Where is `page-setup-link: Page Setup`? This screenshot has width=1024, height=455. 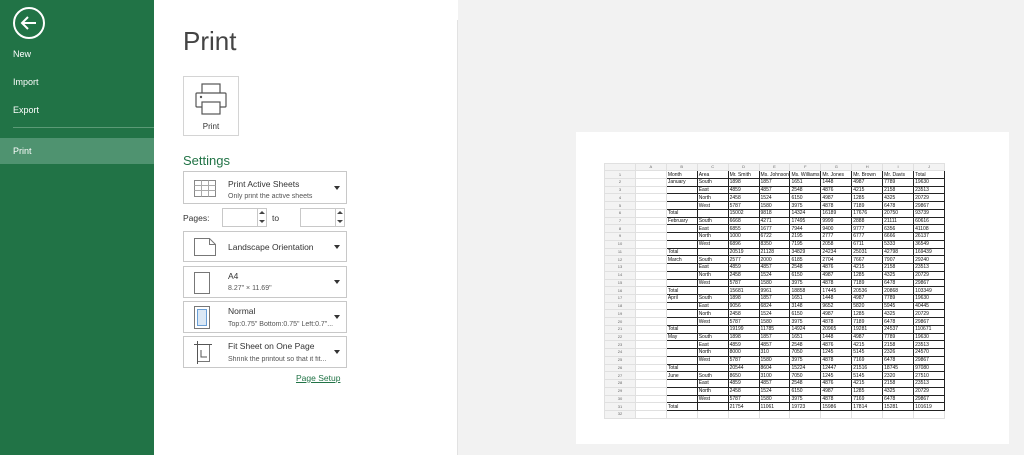 page-setup-link: Page Setup is located at coordinates (318, 378).